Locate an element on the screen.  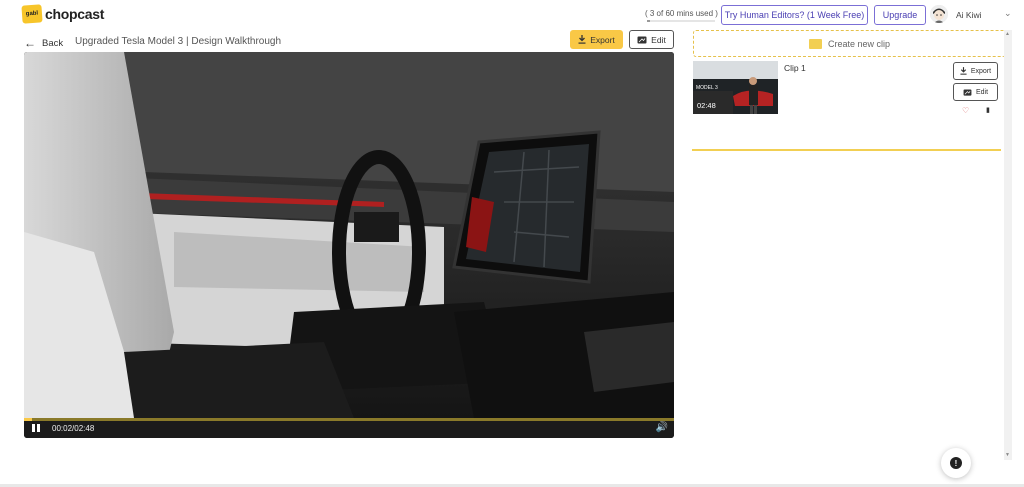
clip-title: Clip 1 is located at coordinates (795, 68).